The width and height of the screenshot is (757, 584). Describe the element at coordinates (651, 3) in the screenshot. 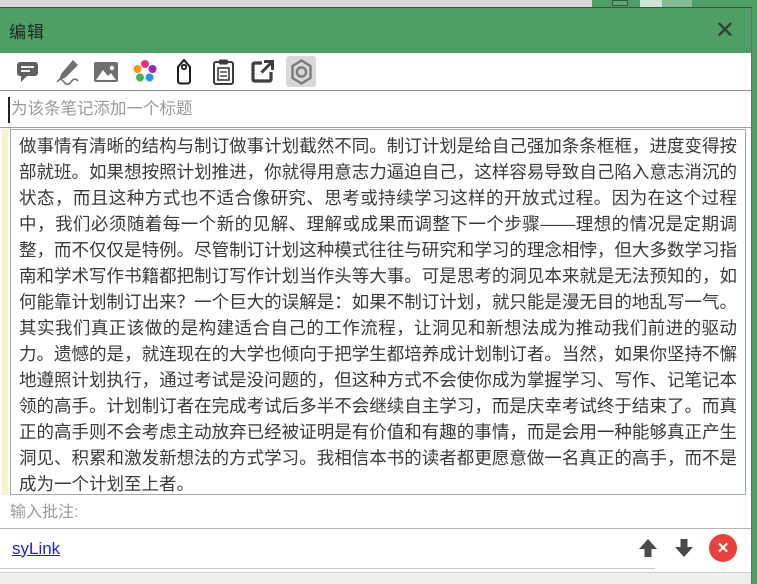

I see `background-app-toolbar-fragment-light` at that location.